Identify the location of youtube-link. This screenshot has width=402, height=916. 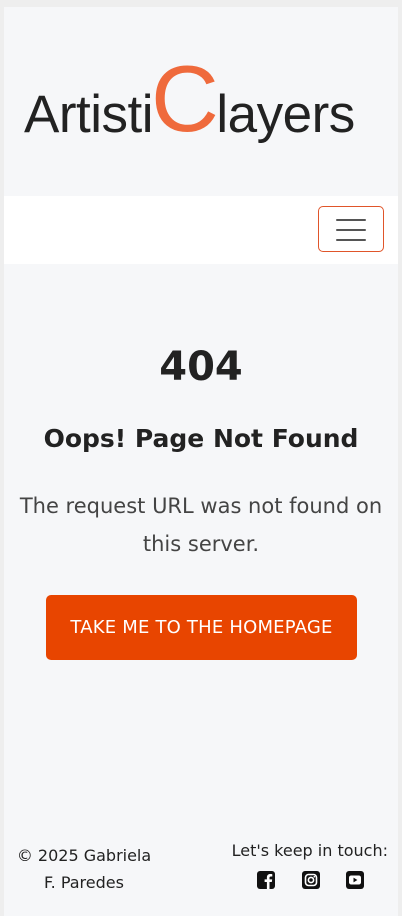
(356, 881).